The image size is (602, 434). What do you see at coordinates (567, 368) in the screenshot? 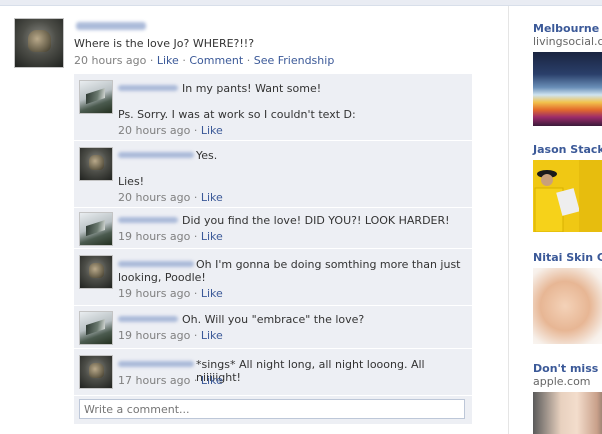
I see `ad-title: Don't miss H` at bounding box center [567, 368].